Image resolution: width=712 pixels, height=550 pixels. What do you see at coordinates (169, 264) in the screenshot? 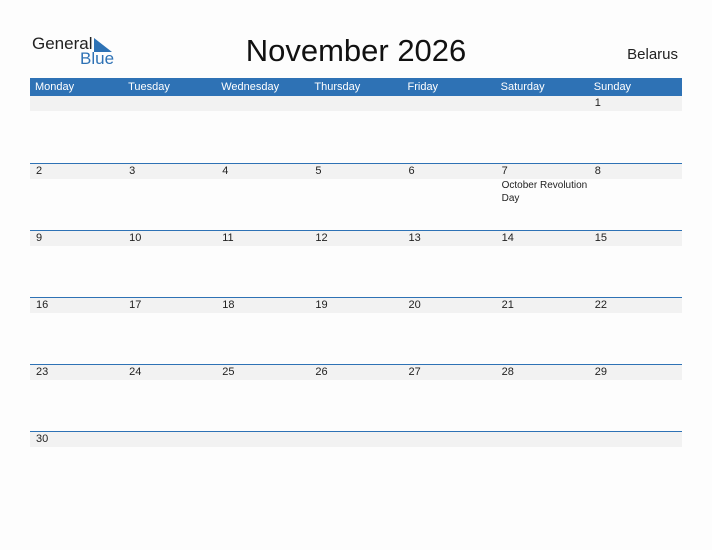
I see `day-cell: 10` at bounding box center [169, 264].